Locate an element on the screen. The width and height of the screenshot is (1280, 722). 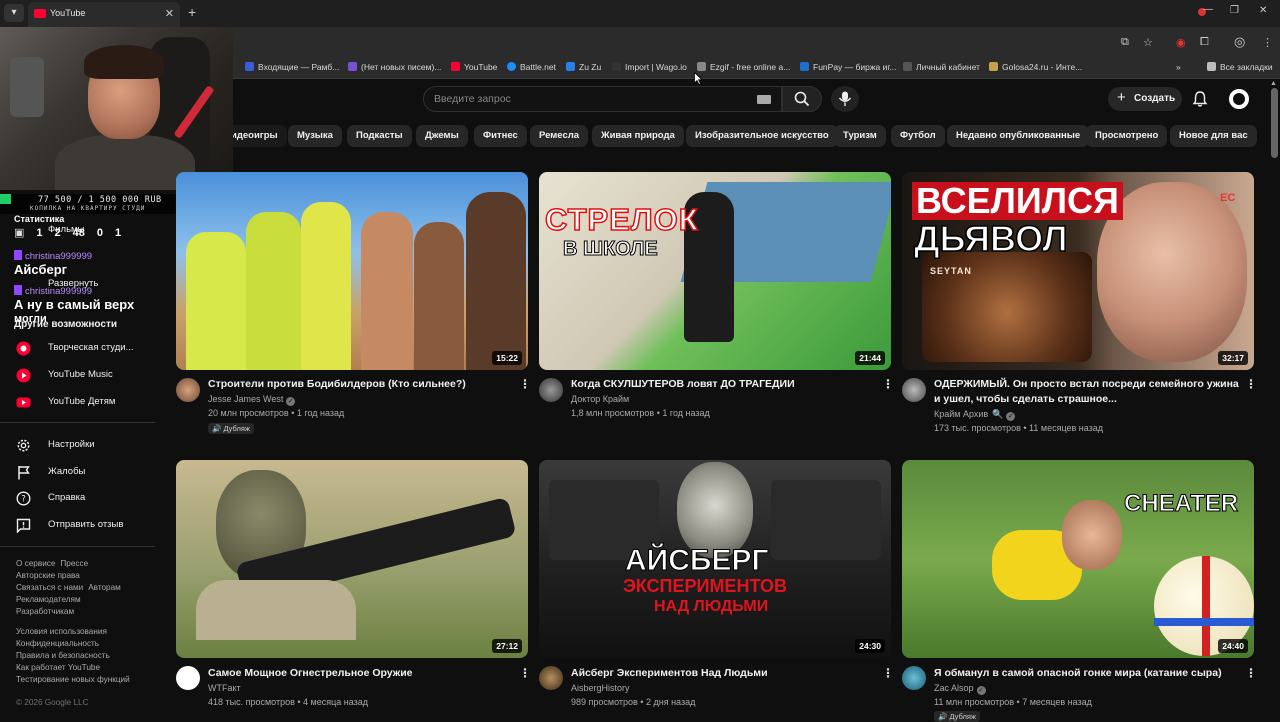
channel-name: WTFакт is located at coordinates (224, 688).